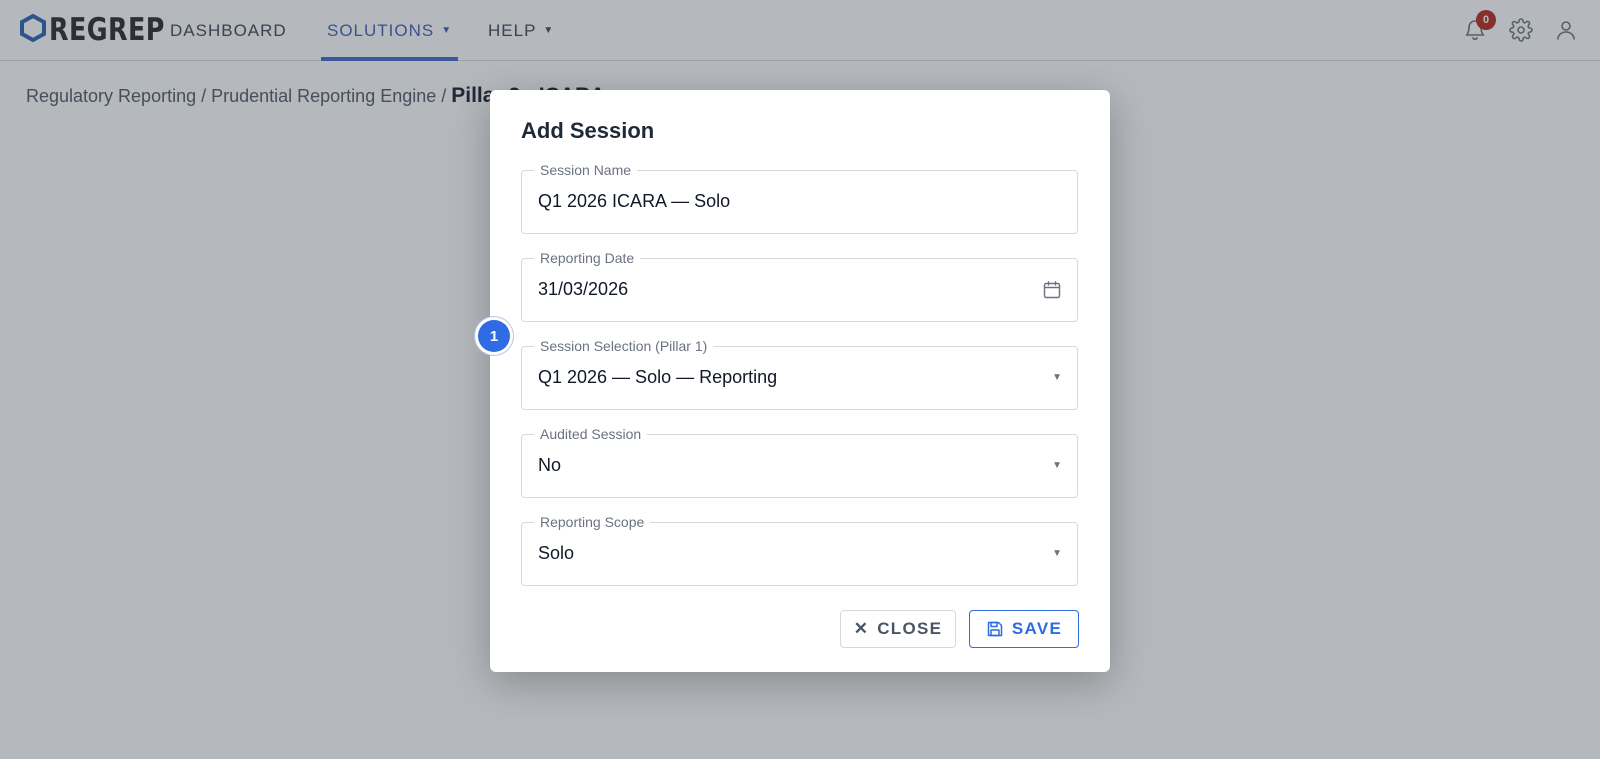 This screenshot has height=759, width=1600. I want to click on floppy-disk-icon, so click(995, 629).